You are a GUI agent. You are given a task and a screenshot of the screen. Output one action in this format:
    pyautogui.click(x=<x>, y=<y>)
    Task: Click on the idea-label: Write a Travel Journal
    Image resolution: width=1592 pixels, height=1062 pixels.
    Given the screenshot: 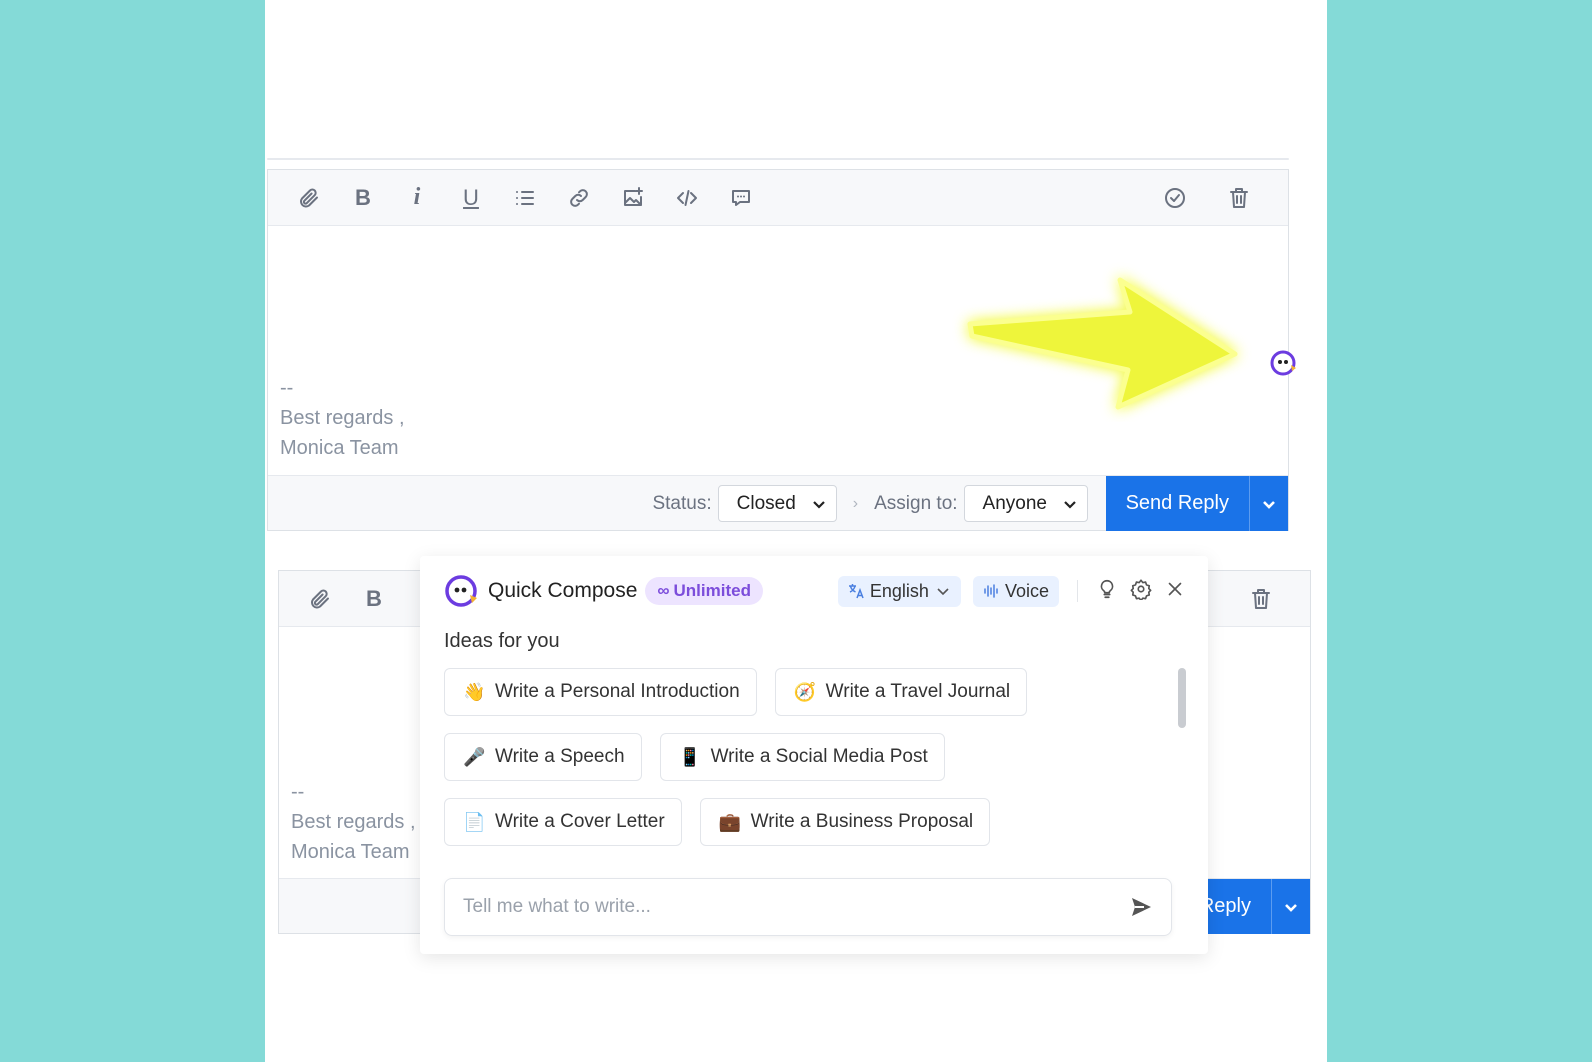 What is the action you would take?
    pyautogui.click(x=918, y=691)
    